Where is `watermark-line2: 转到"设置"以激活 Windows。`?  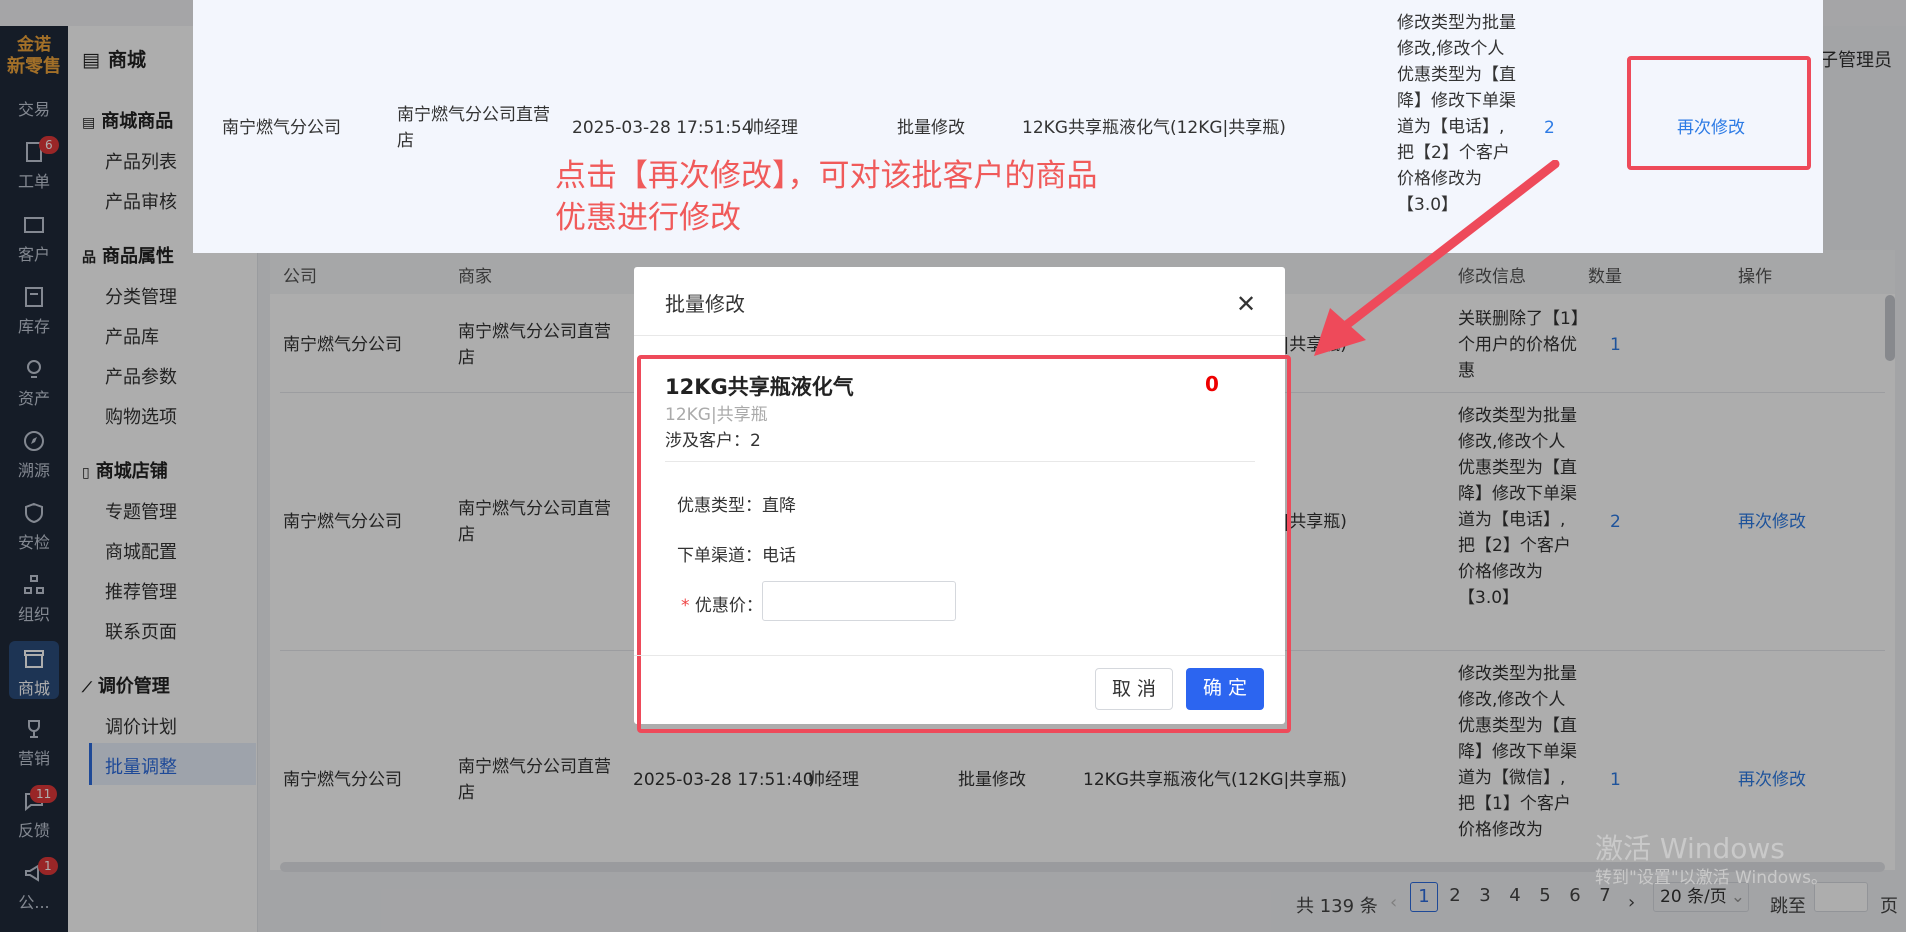 watermark-line2: 转到"设置"以激活 Windows。 is located at coordinates (1711, 878).